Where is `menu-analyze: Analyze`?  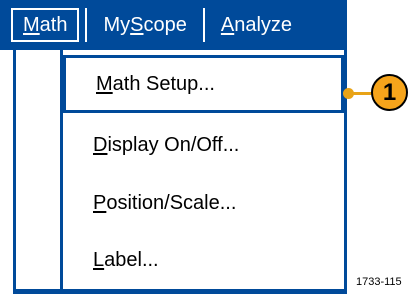
menu-analyze: Analyze is located at coordinates (251, 25).